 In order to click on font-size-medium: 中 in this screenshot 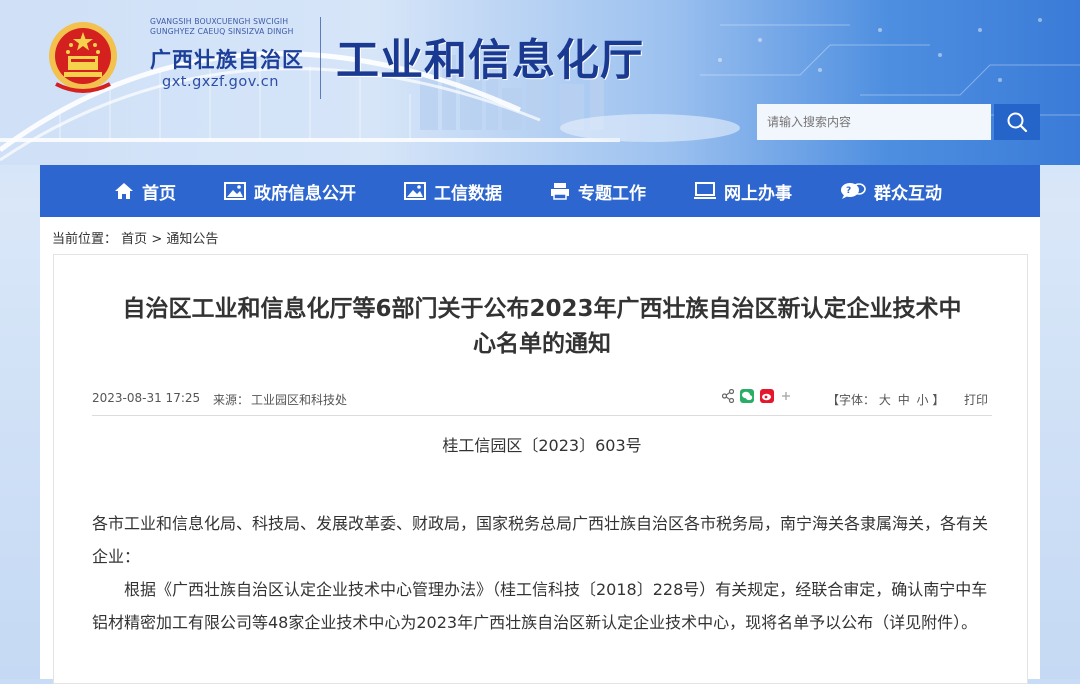, I will do `click(904, 400)`.